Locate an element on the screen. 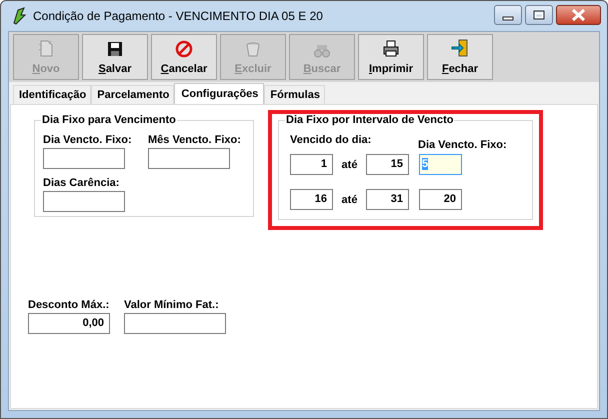 The width and height of the screenshot is (608, 419). tab: Fórmulas is located at coordinates (294, 94).